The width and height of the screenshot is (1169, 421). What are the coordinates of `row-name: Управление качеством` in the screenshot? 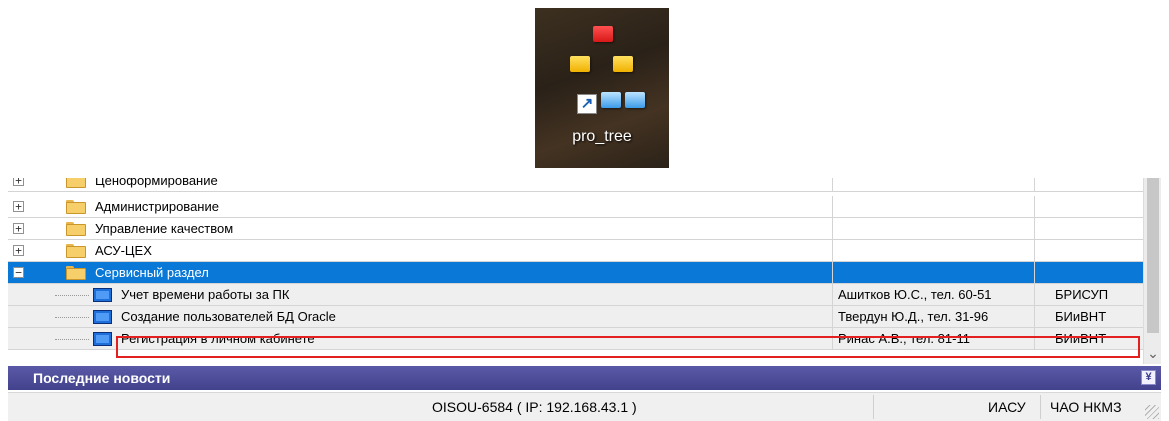 It's located at (164, 228).